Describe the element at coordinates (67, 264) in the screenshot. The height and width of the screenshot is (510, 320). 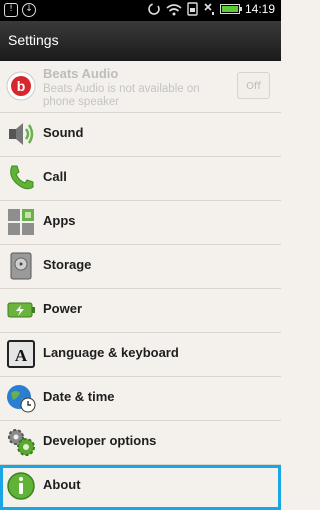
I see `settings-item-label: Storage` at that location.